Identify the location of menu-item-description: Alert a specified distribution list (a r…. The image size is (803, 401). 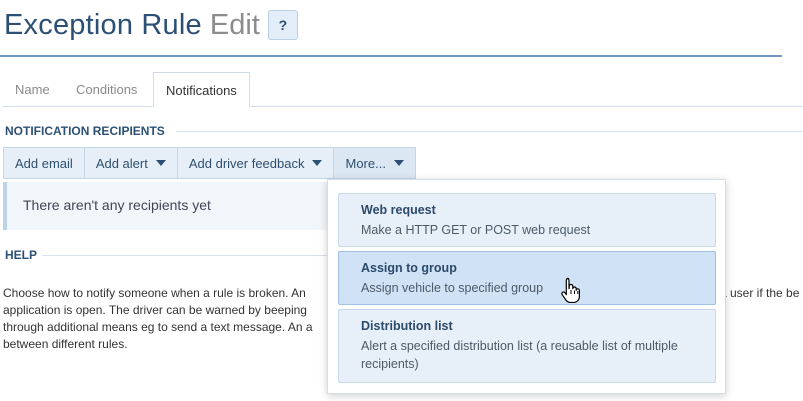
(519, 355).